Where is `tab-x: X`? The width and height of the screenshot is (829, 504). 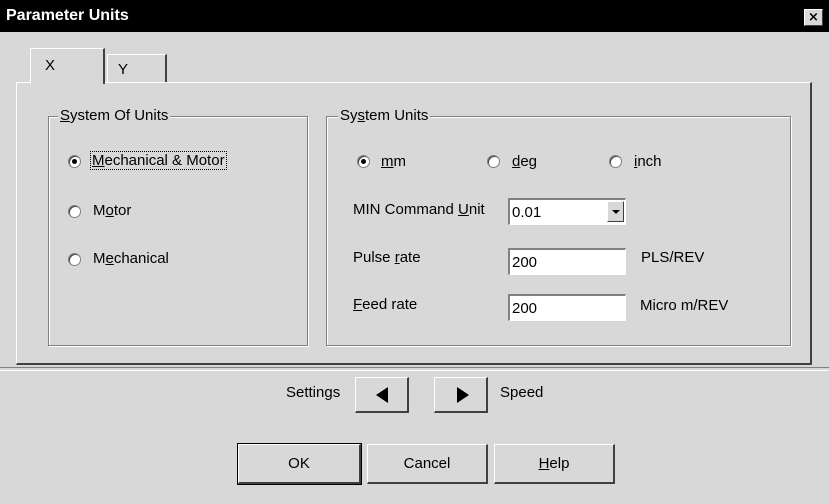 tab-x: X is located at coordinates (67, 66).